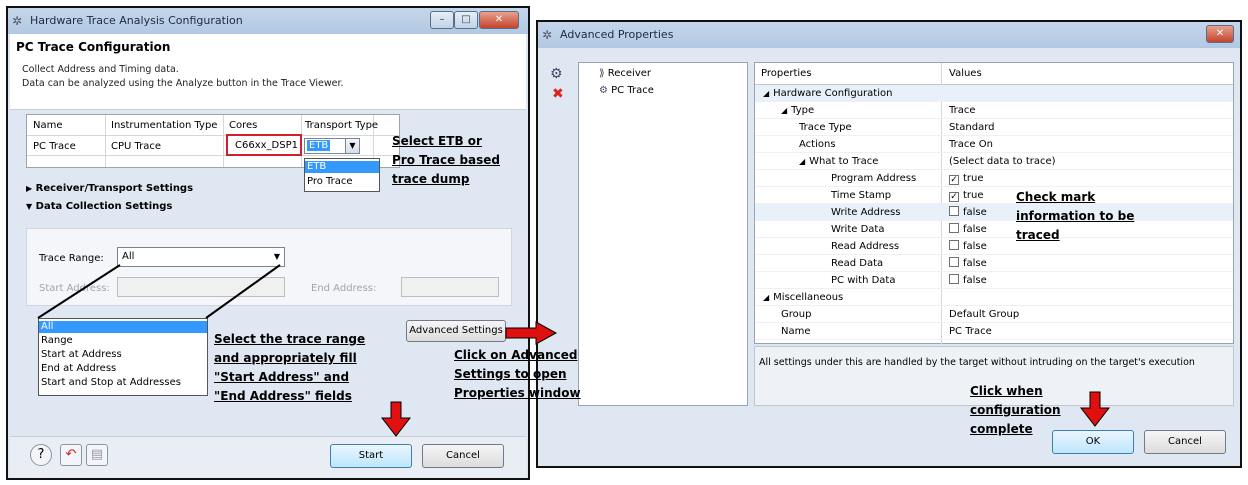 This screenshot has width=1248, height=485. Describe the element at coordinates (243, 291) in the screenshot. I see `callout-line-right` at that location.